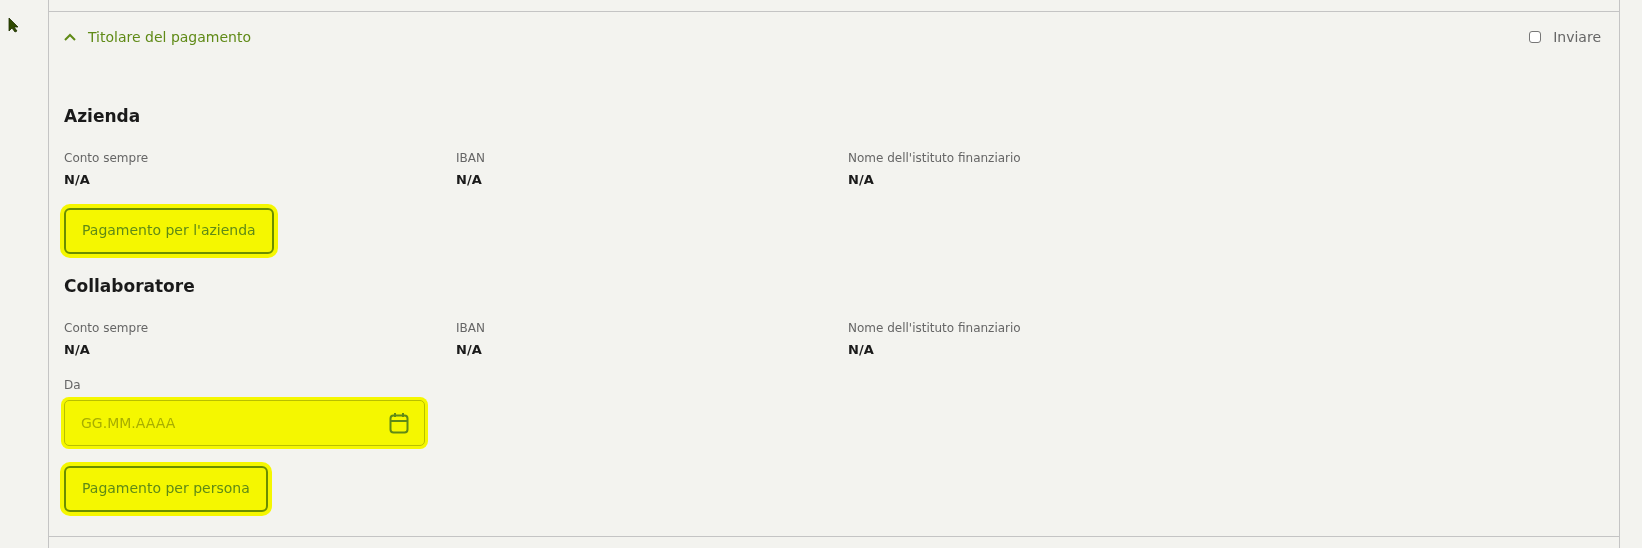  I want to click on chevron-icon, so click(70, 37).